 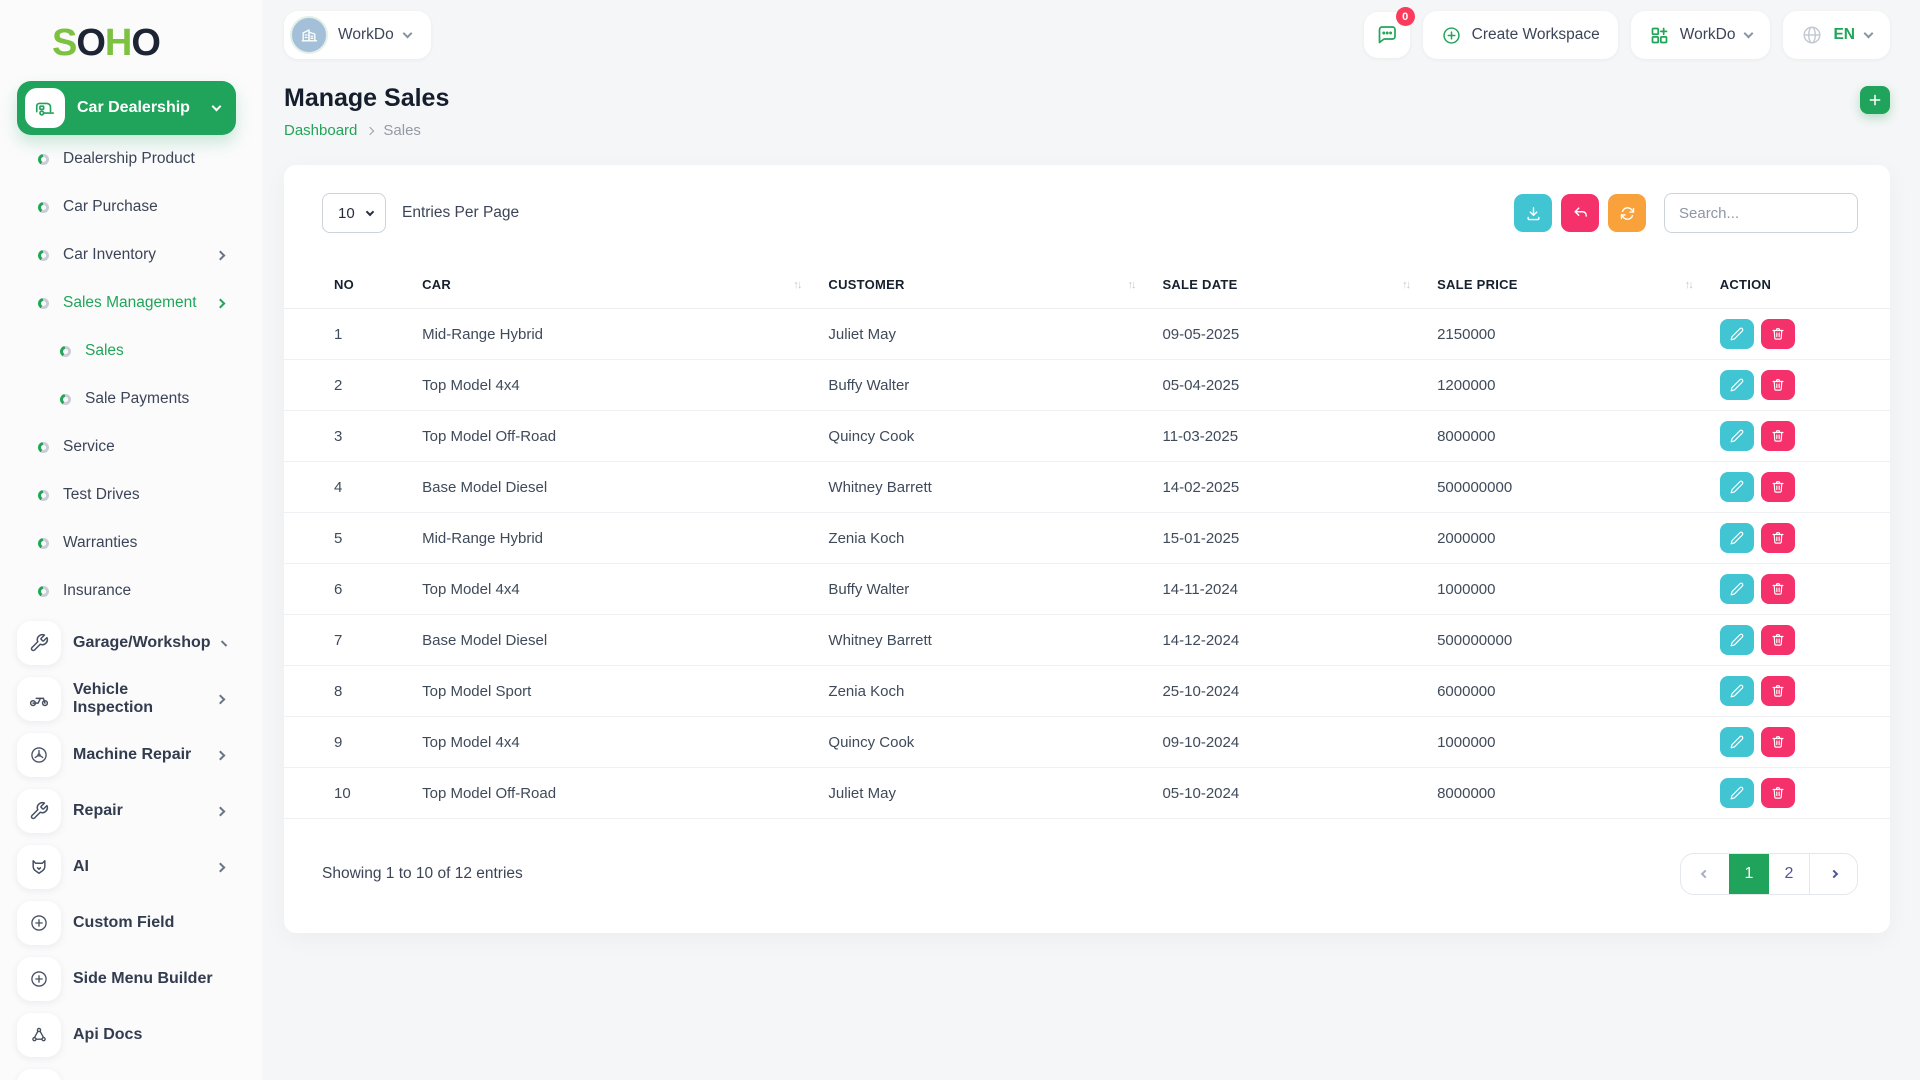 What do you see at coordinates (1389, 32) in the screenshot?
I see `messages-button: 0` at bounding box center [1389, 32].